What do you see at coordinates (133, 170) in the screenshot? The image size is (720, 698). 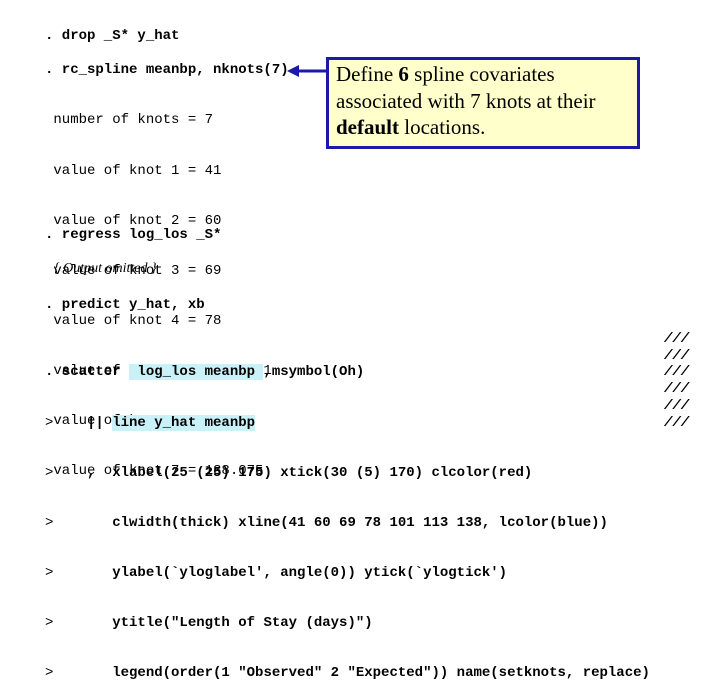 I see `output-line-knot-1: value of knot 1 = 41` at bounding box center [133, 170].